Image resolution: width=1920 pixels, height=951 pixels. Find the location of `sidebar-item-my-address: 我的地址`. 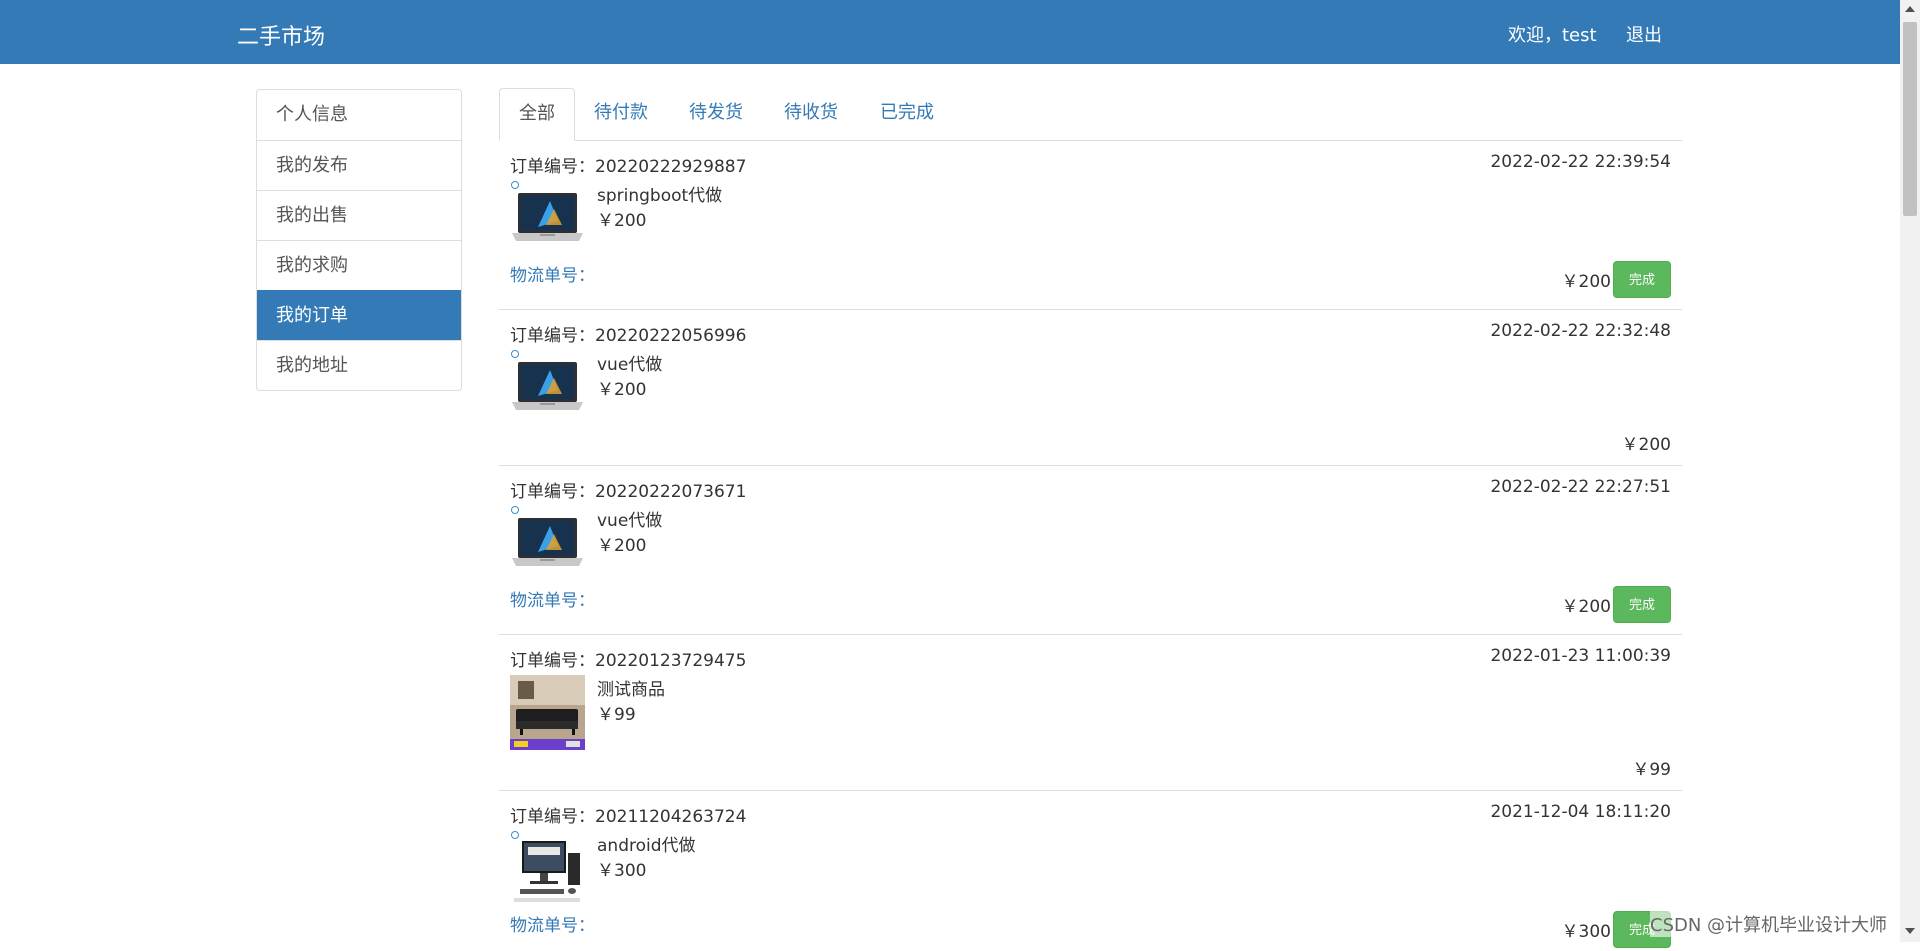

sidebar-item-my-address: 我的地址 is located at coordinates (359, 365).